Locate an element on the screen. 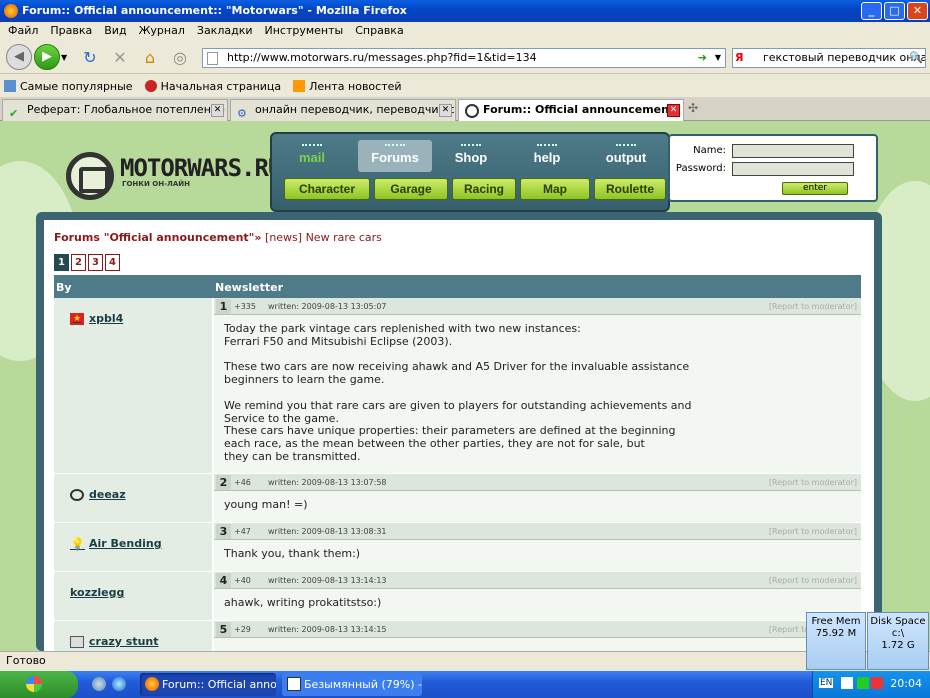 Image resolution: width=930 pixels, height=698 pixels. tab-translator: ⚙ онлайн переводчик, переводчик с а... ✕ is located at coordinates (343, 110).